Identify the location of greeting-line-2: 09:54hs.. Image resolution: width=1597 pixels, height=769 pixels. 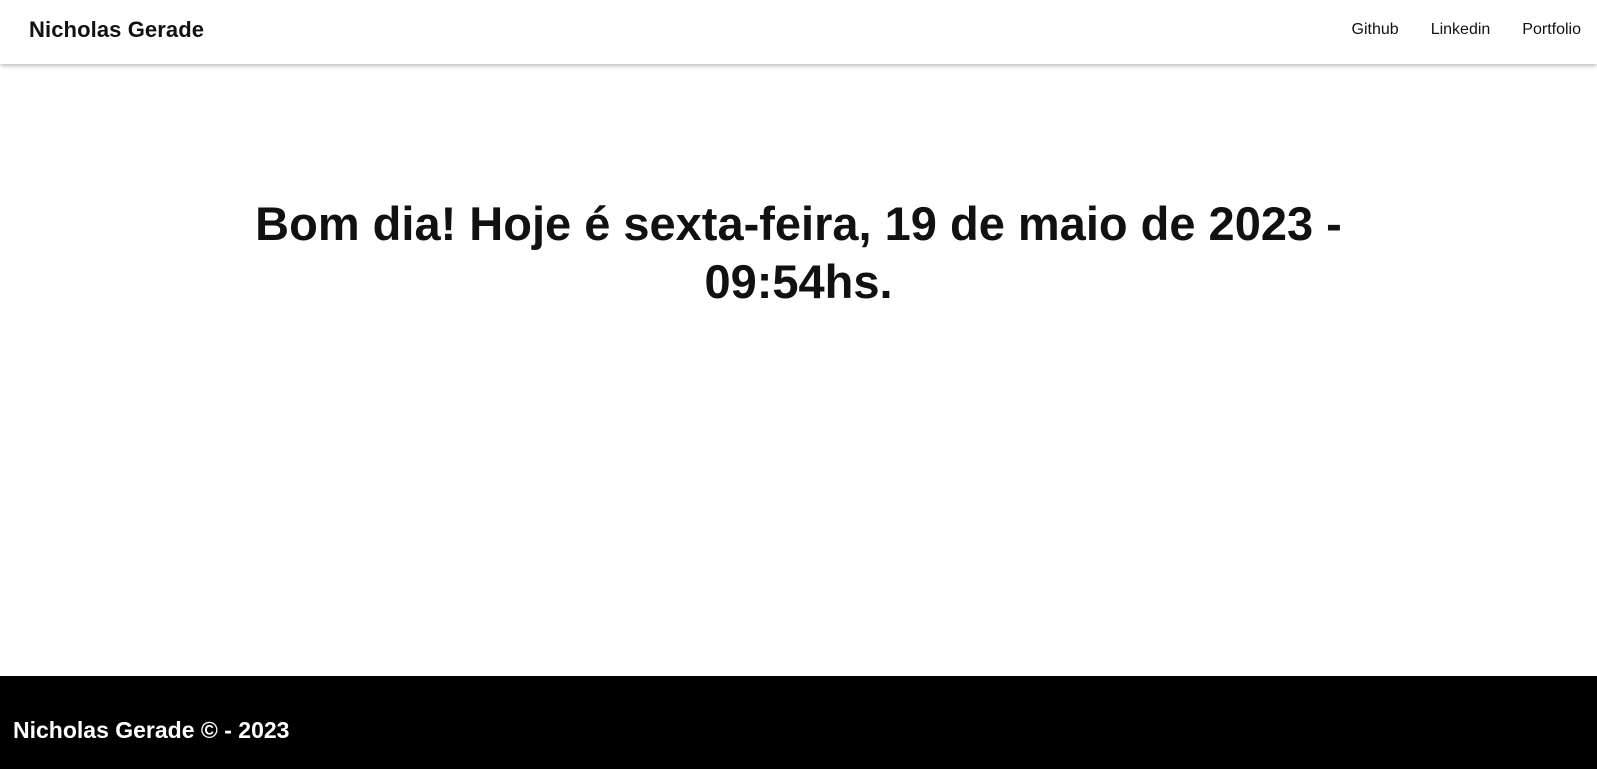
(798, 281).